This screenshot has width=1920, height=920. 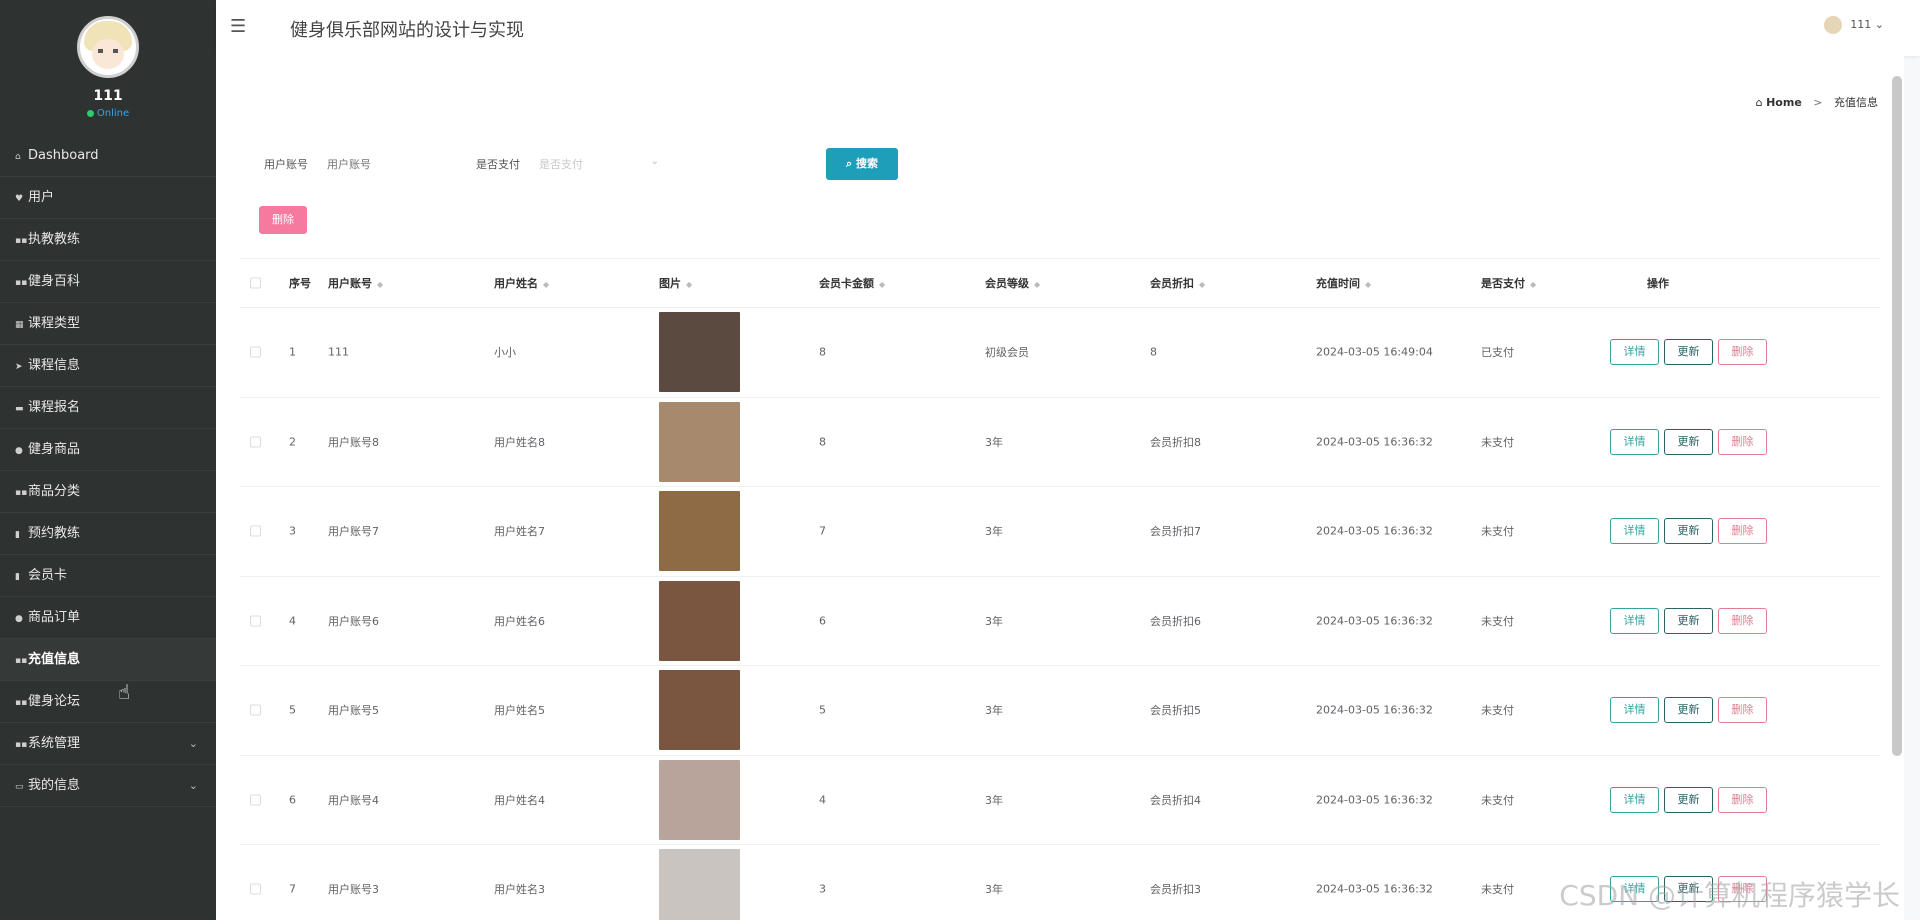 I want to click on cell-name: 用户姓名4, so click(x=519, y=800).